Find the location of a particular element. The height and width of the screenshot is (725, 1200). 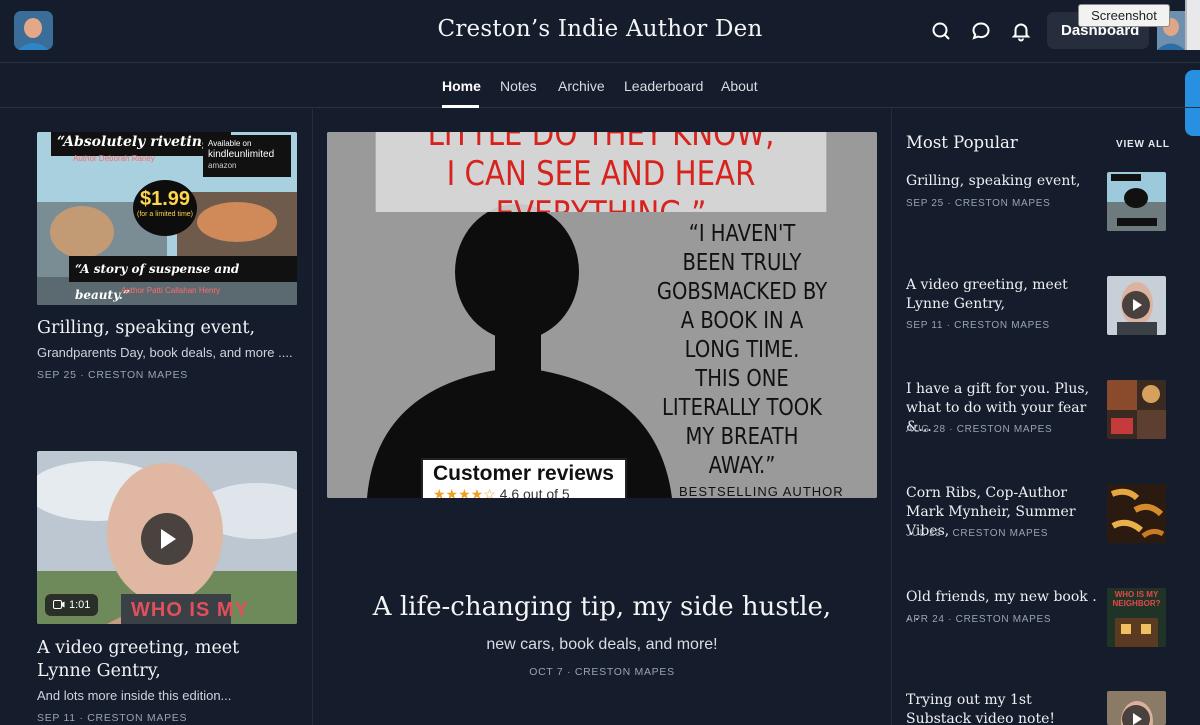

nav-leaderboard: Leaderboard is located at coordinates (663, 86).